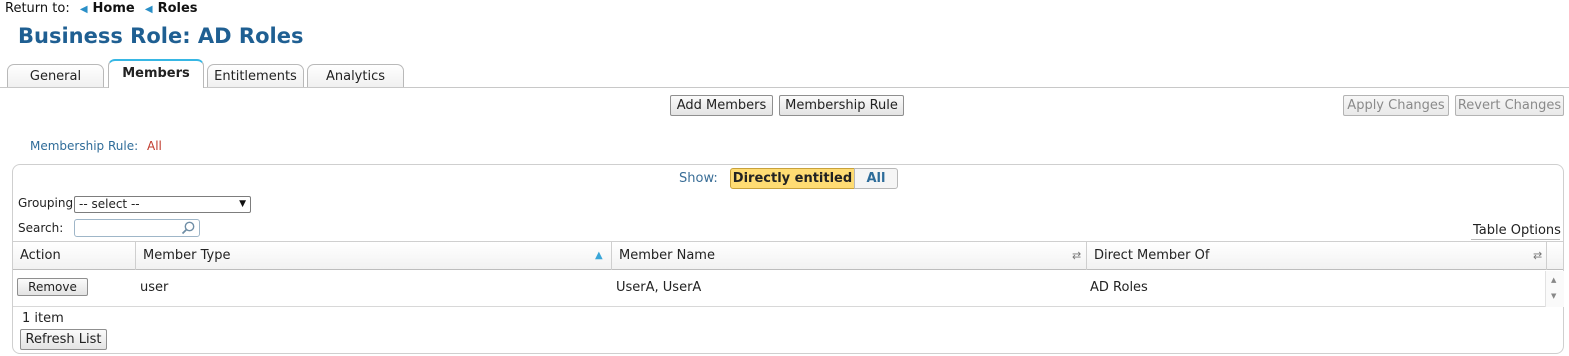  What do you see at coordinates (154, 146) in the screenshot?
I see `membership-rule-value: All` at bounding box center [154, 146].